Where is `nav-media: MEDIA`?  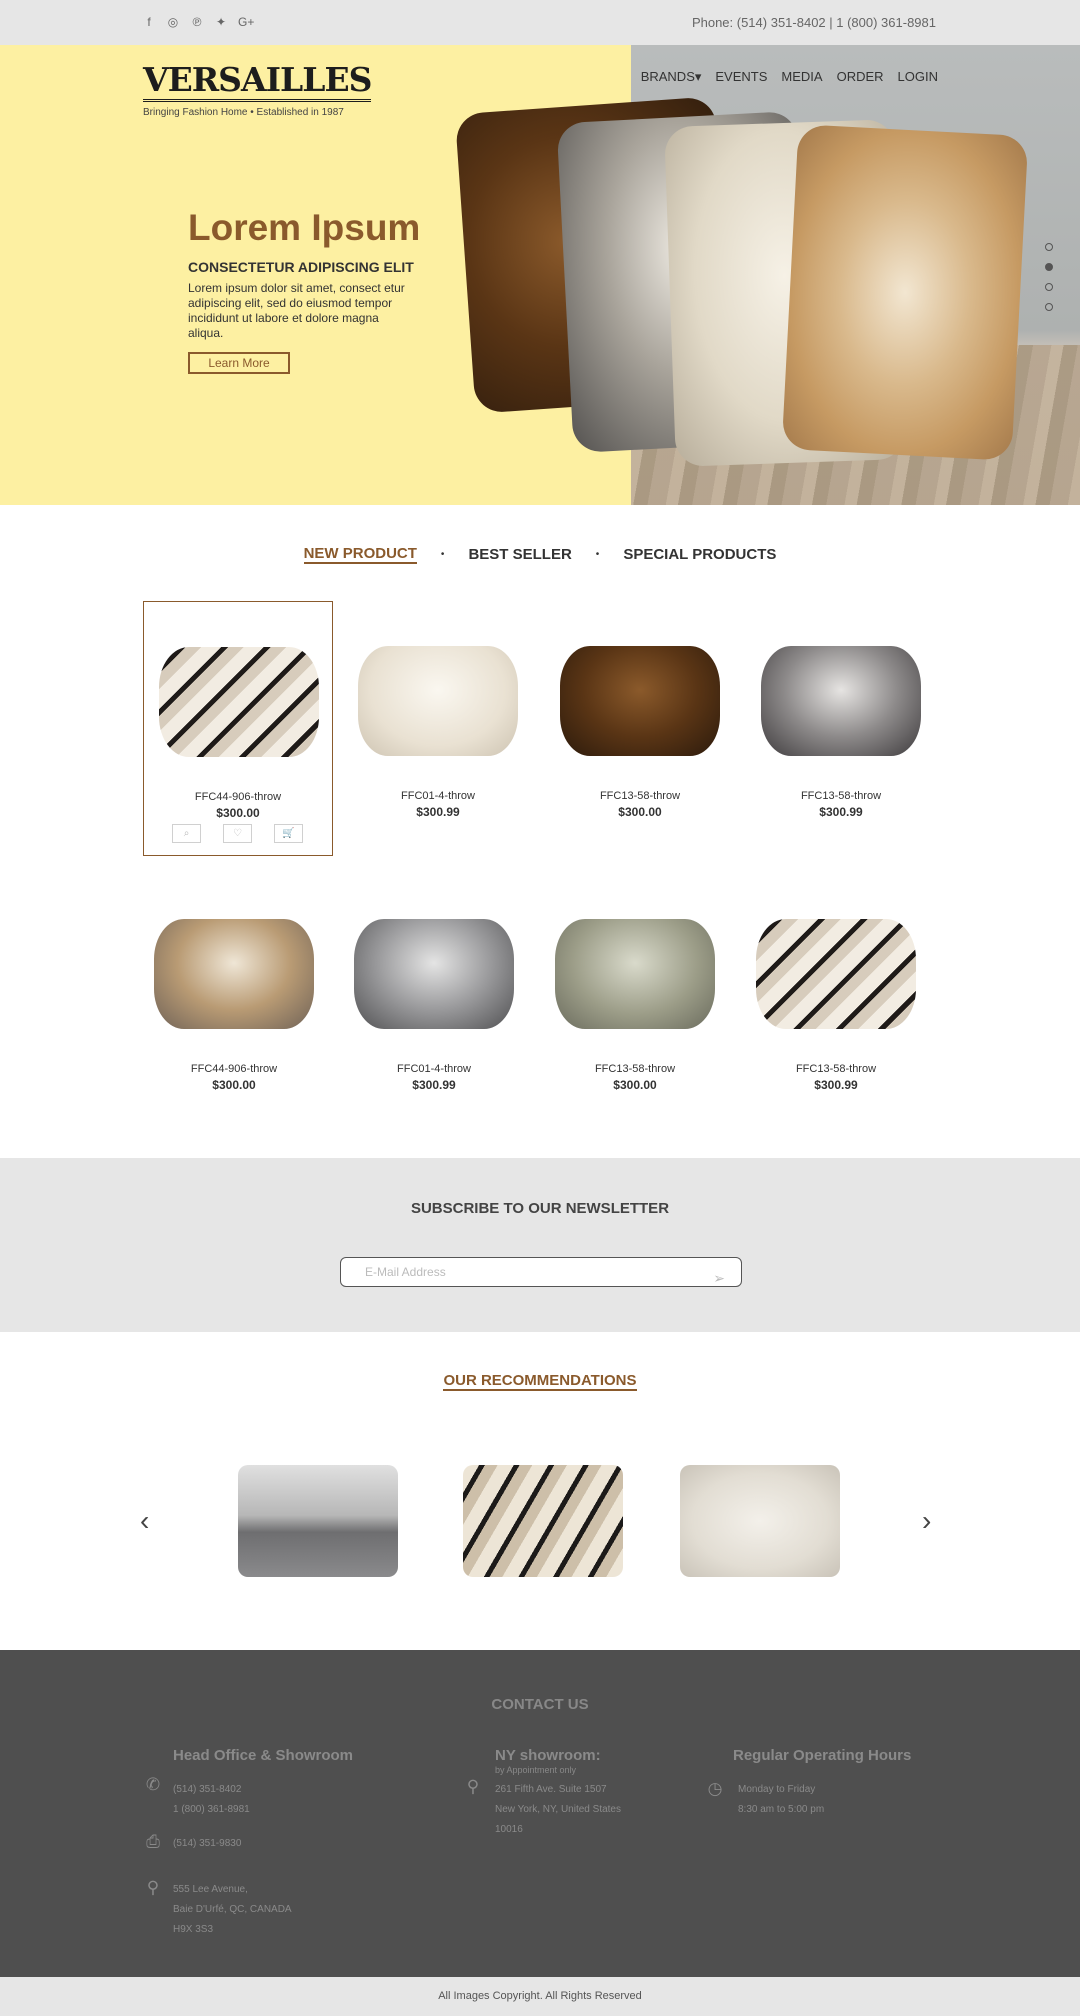
nav-media: MEDIA is located at coordinates (801, 77).